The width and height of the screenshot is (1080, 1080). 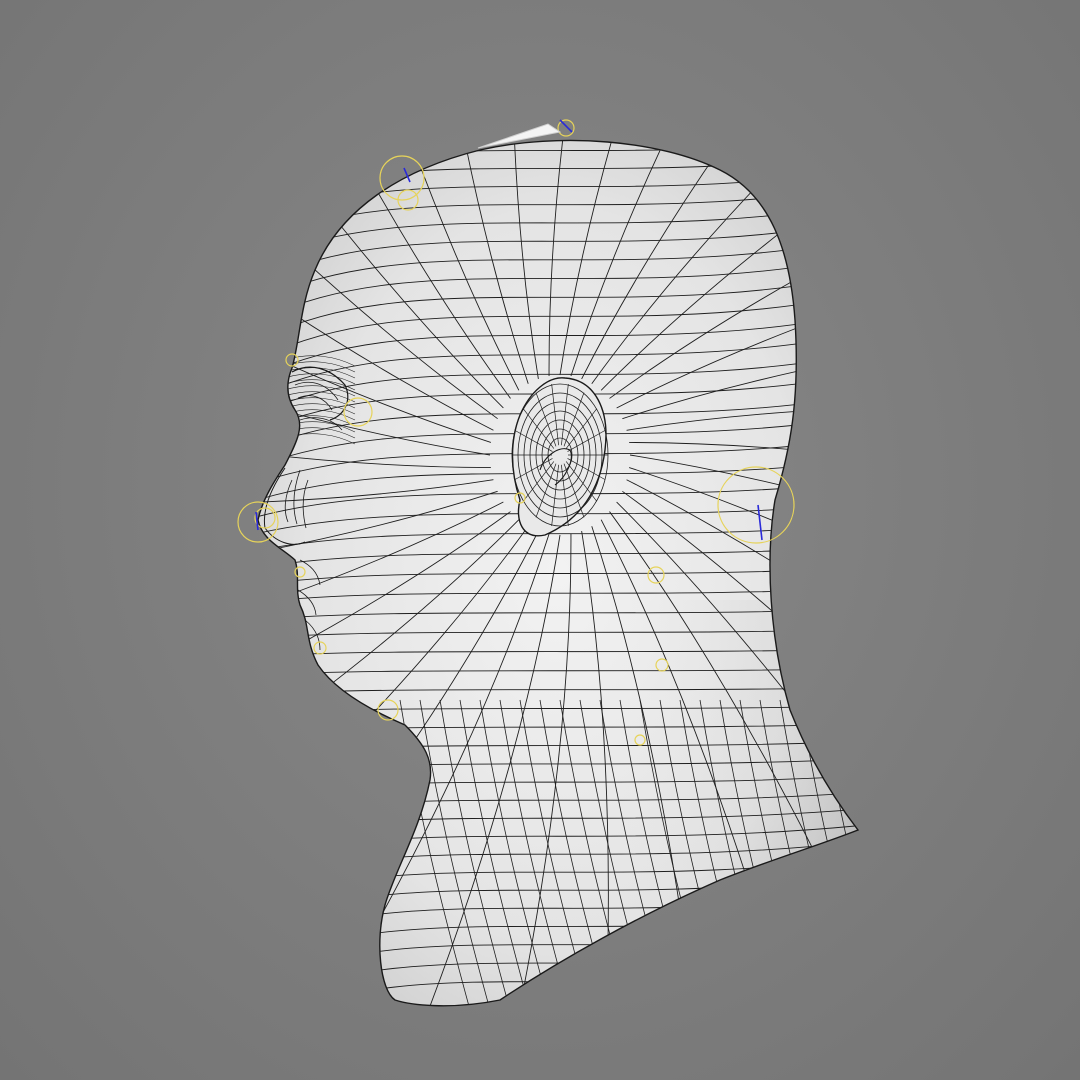 What do you see at coordinates (257, 521) in the screenshot?
I see `transform-axis-line` at bounding box center [257, 521].